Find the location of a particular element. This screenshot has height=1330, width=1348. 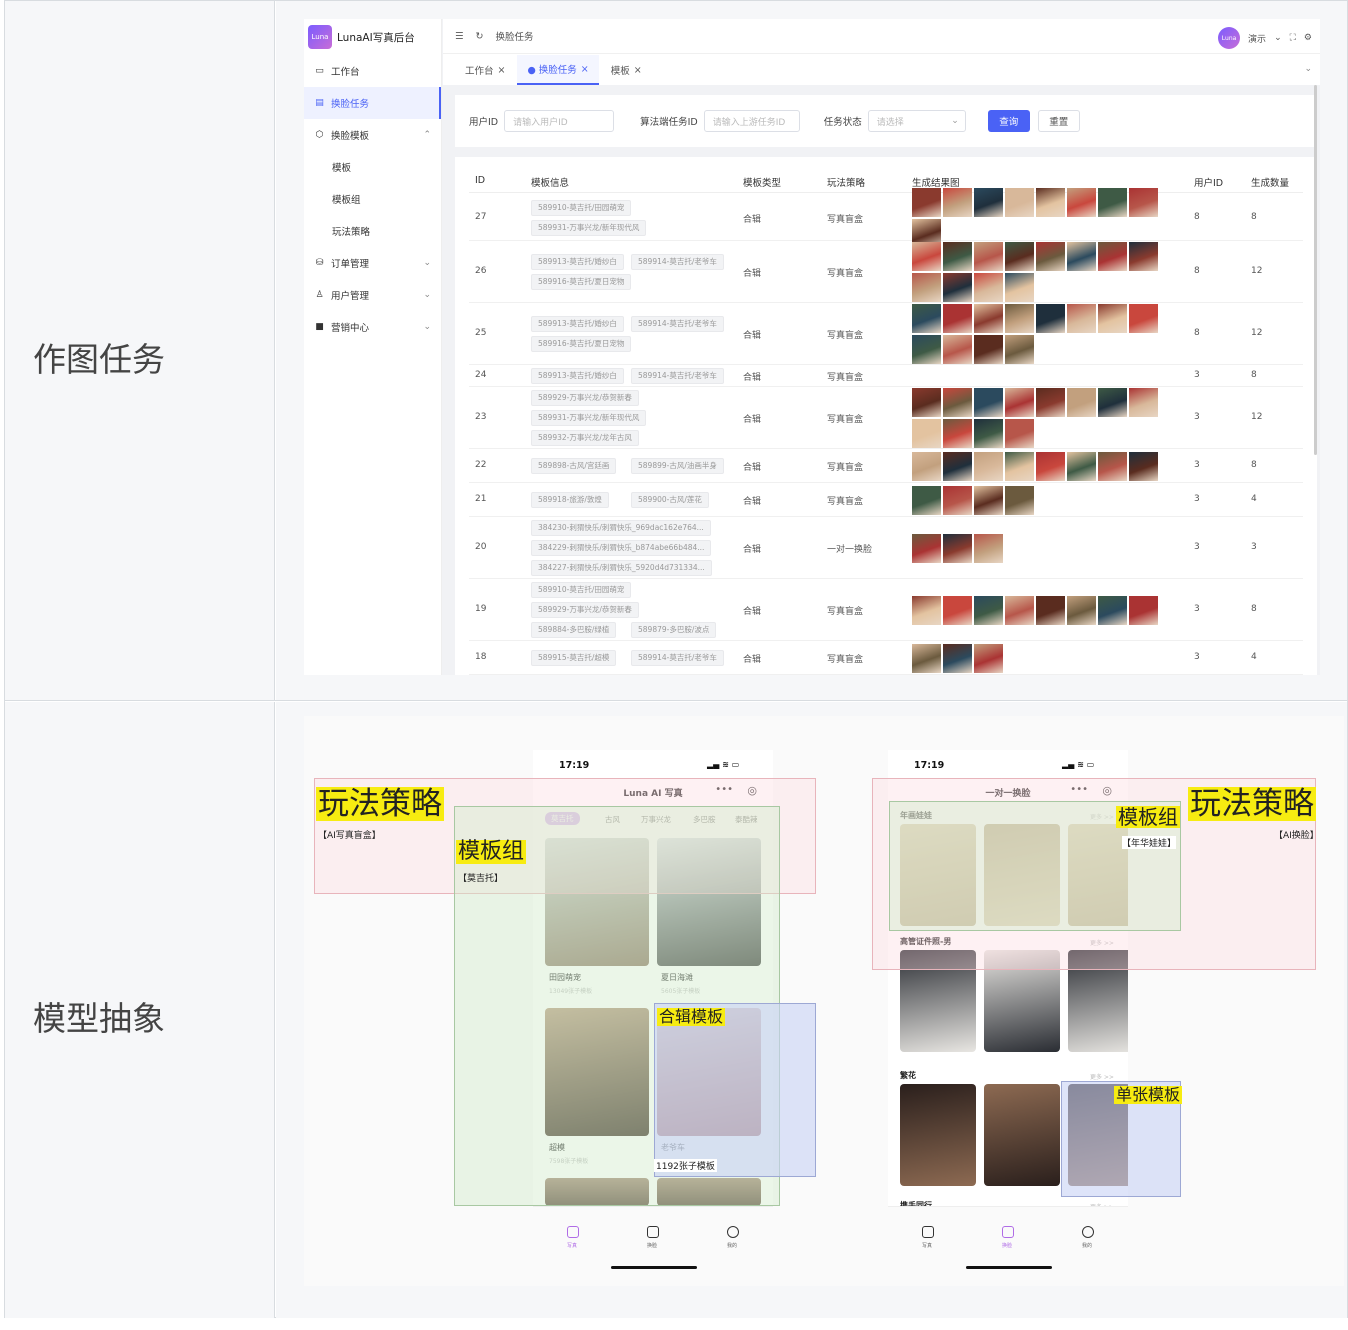

avatar: Luna is located at coordinates (1229, 38).